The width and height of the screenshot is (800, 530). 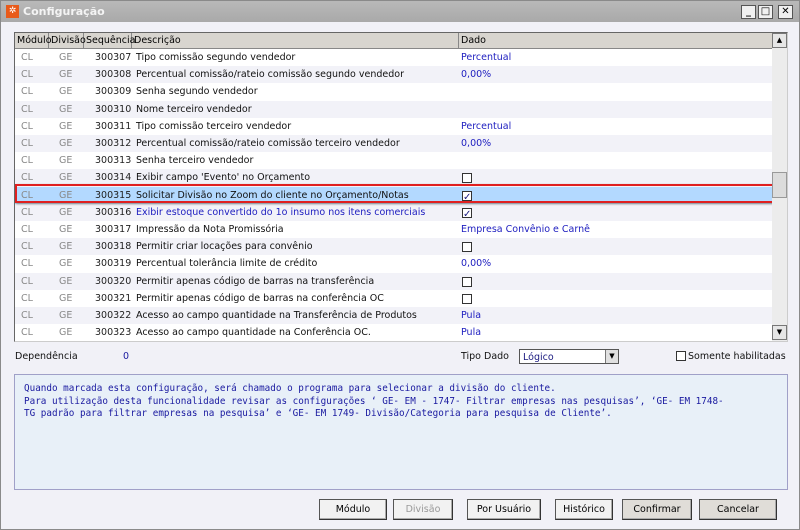 I want to click on grid-header: Módulo Divisão Sequência Descrição Dado, so click(x=393, y=41).